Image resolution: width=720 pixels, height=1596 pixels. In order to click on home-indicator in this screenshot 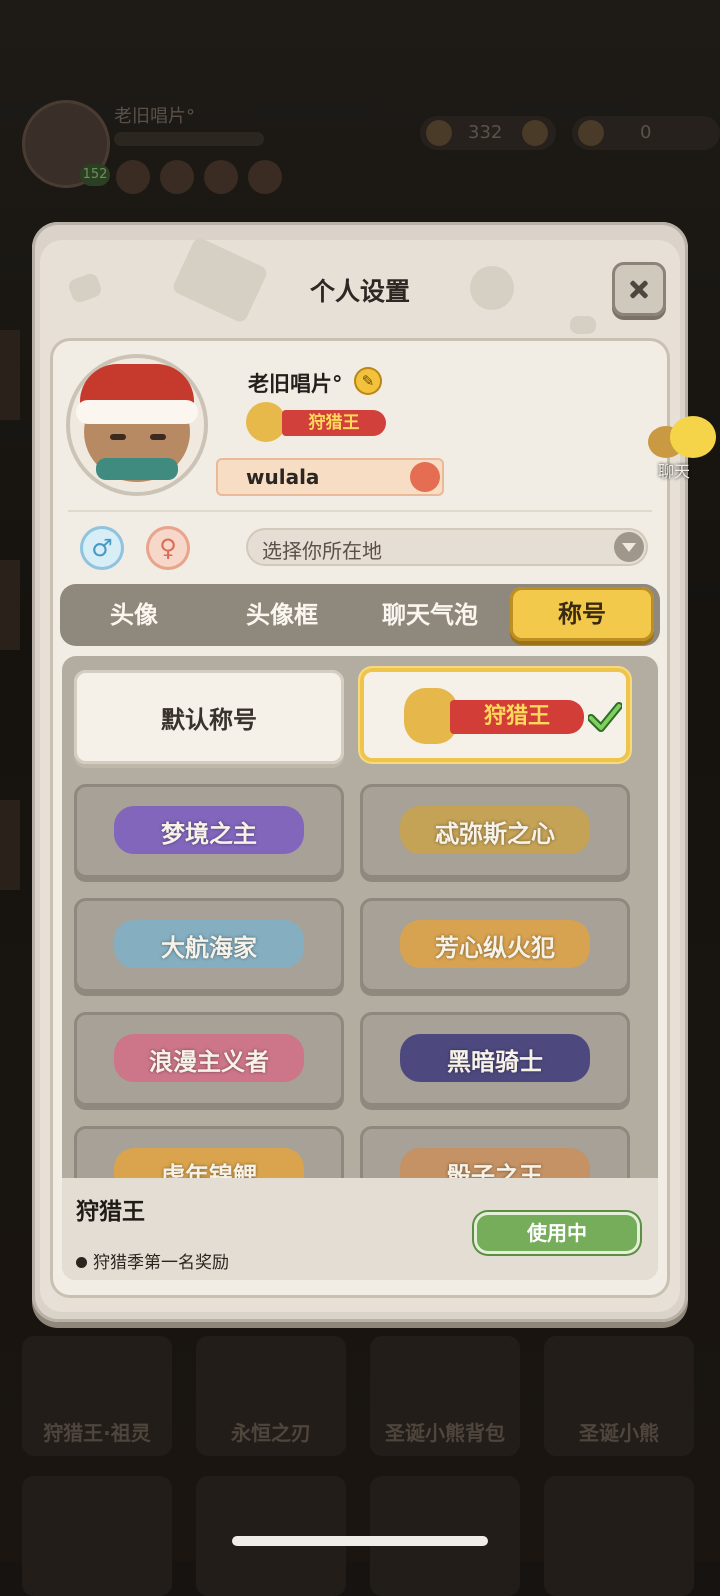, I will do `click(360, 1541)`.